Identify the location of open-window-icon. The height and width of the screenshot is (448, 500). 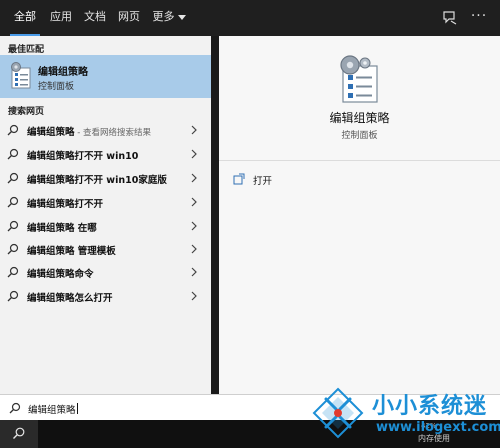
(239, 179).